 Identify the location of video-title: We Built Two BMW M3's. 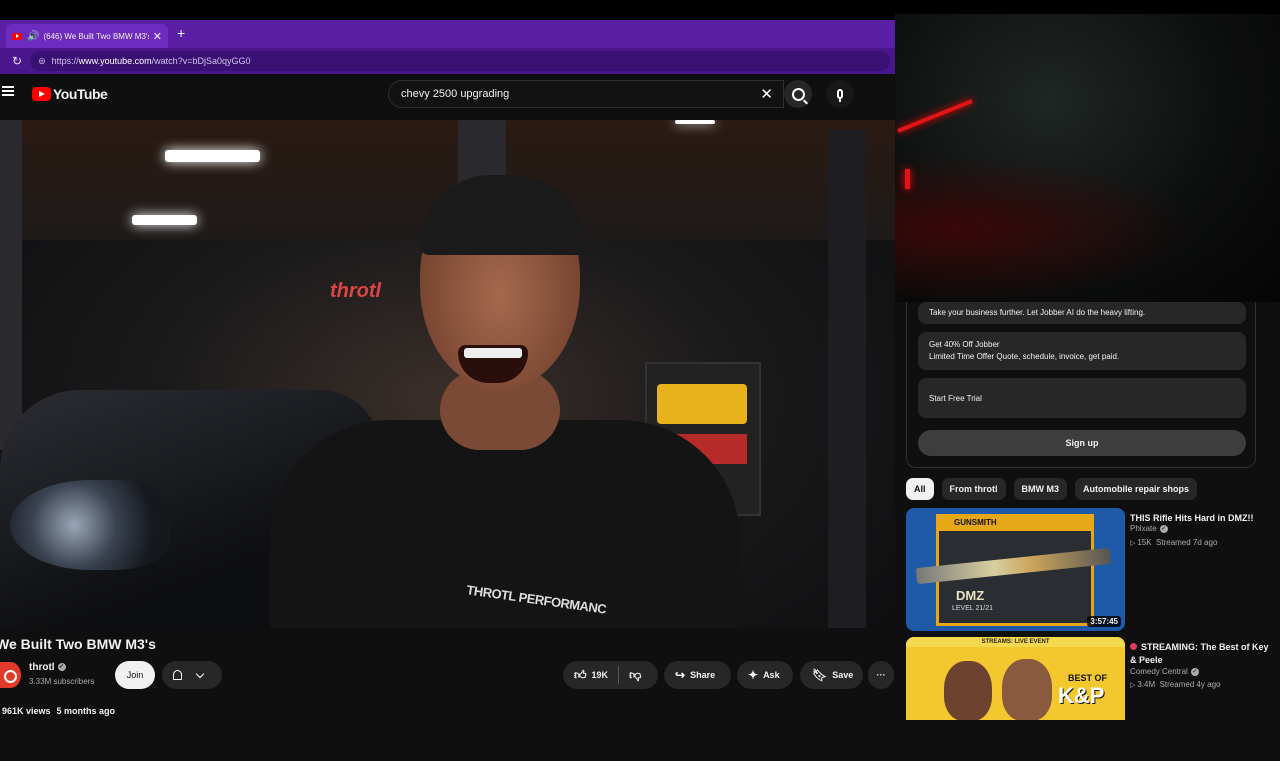
(78, 644).